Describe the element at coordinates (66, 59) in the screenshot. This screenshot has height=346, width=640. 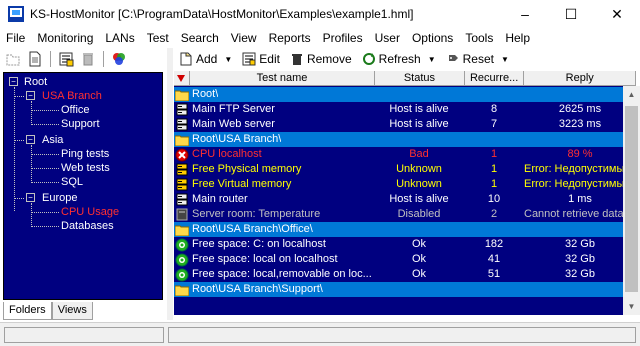
I see `properties-icon` at that location.